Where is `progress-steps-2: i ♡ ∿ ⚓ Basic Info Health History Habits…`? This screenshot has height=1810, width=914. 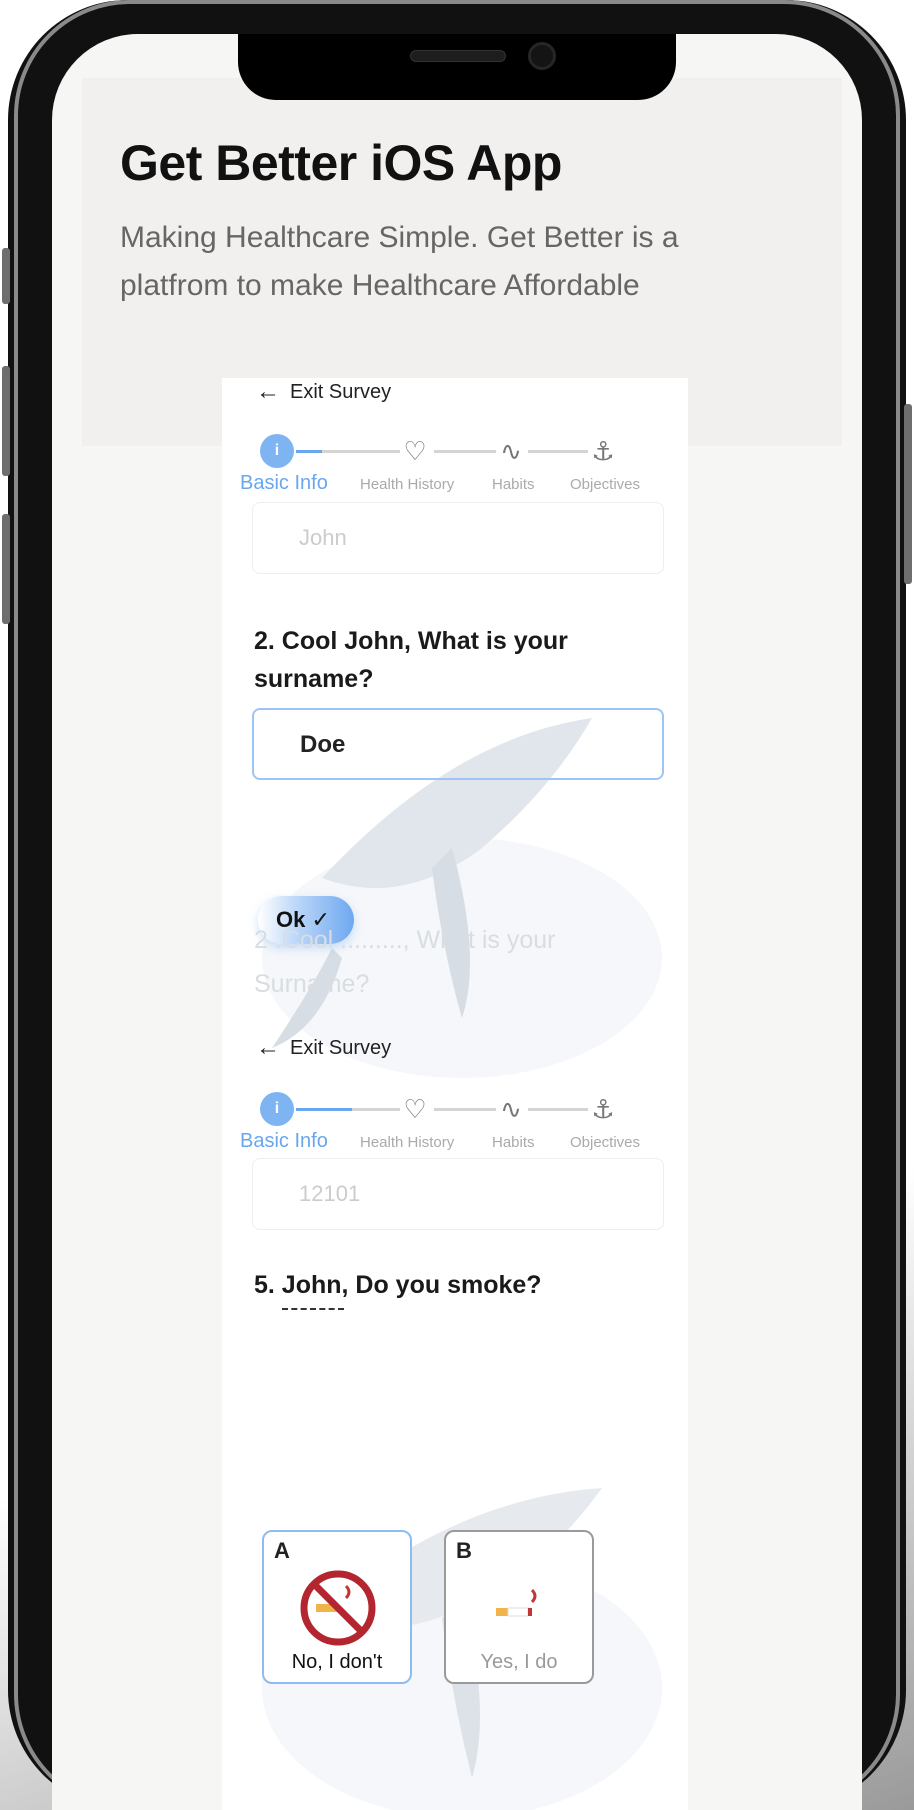
progress-steps-2: i ♡ ∿ ⚓ Basic Info Health History Habits… is located at coordinates (460, 1121).